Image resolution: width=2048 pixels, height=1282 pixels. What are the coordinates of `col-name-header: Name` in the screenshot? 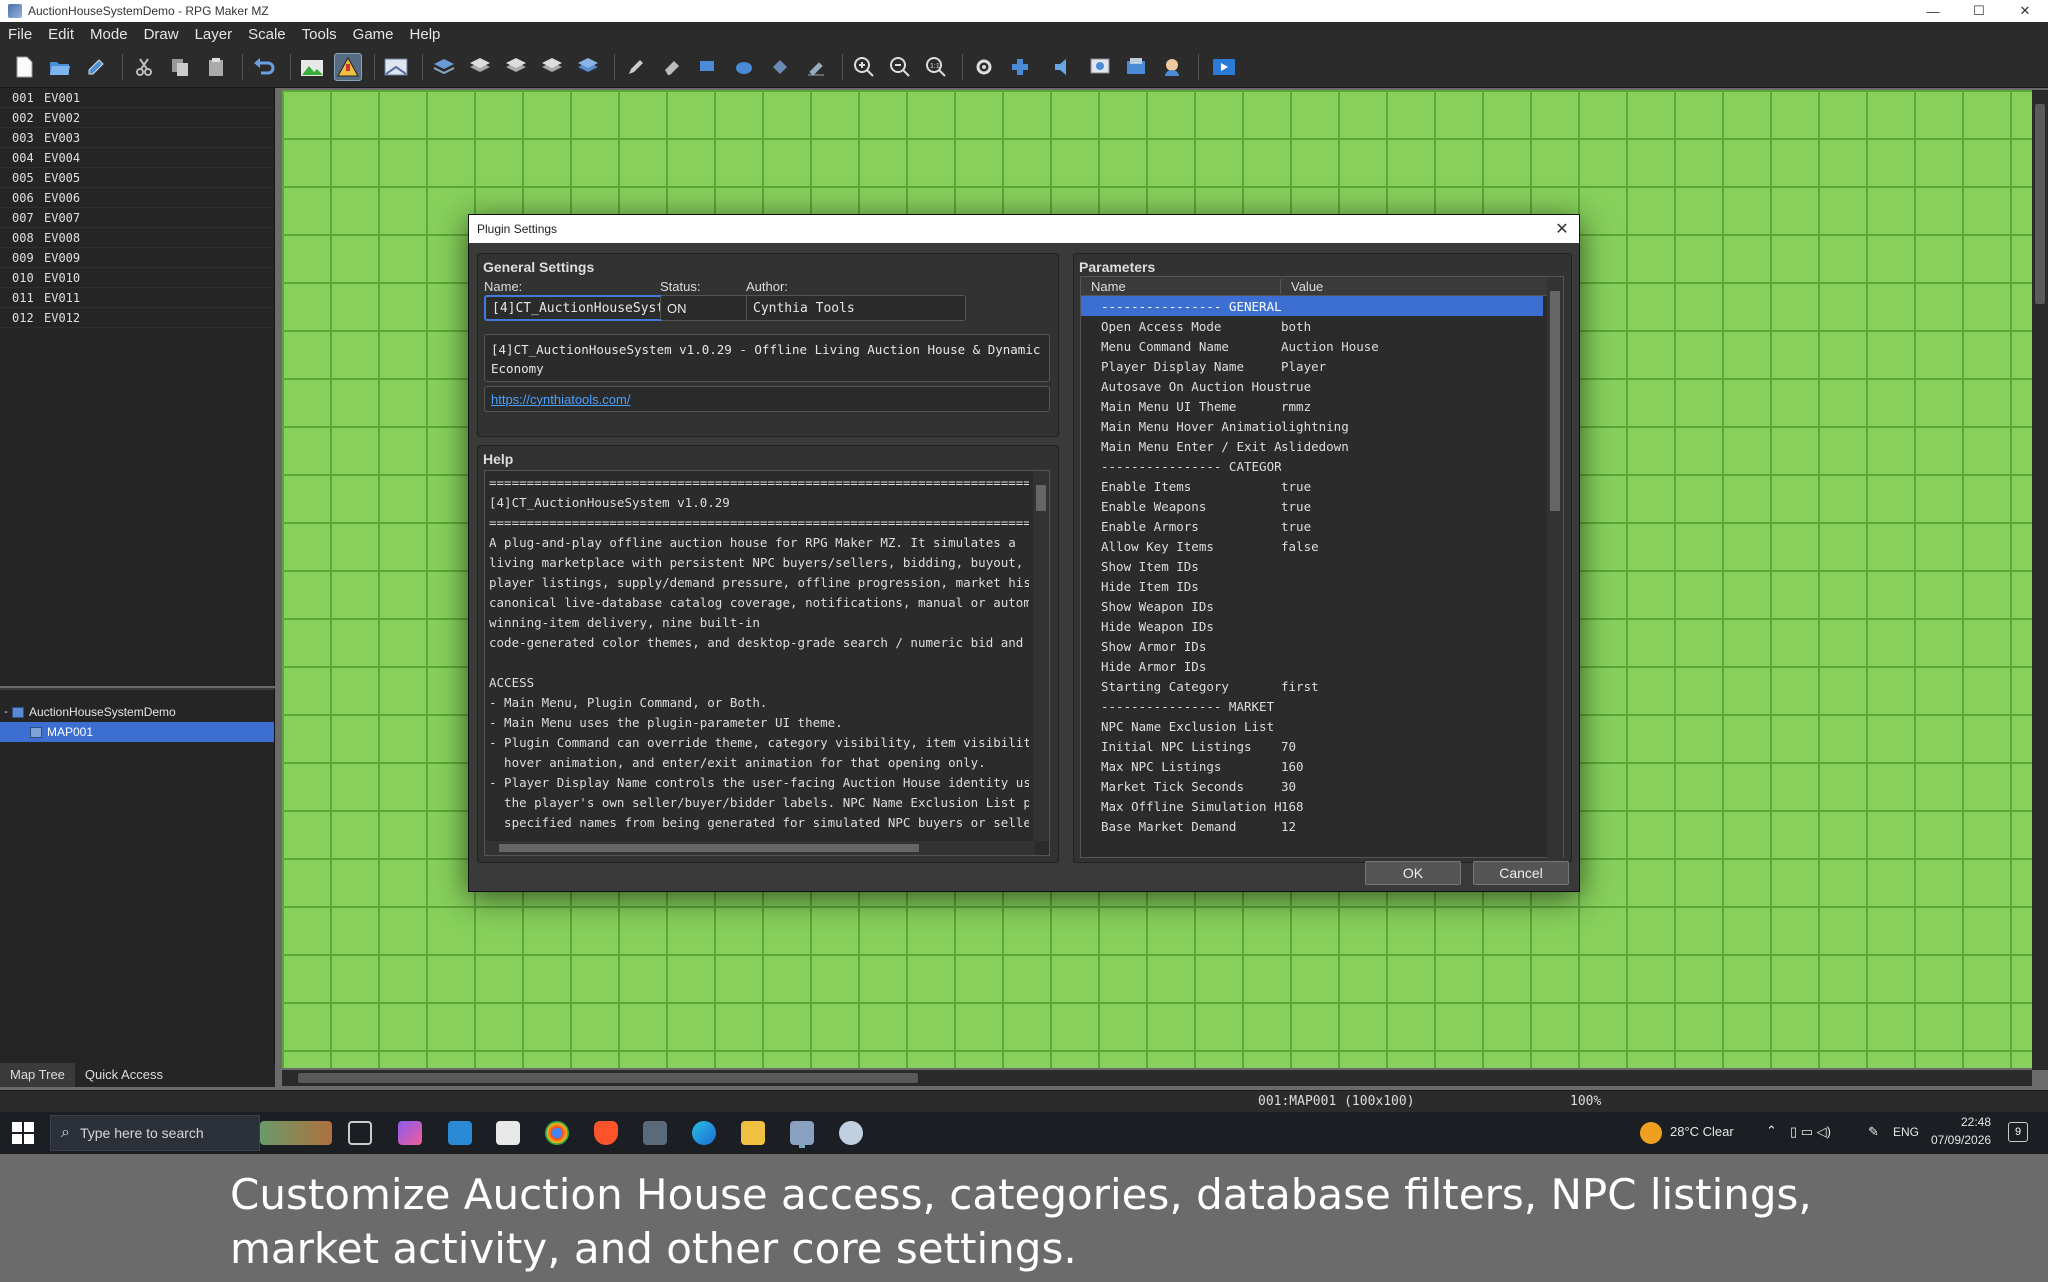 It's located at (1181, 286).